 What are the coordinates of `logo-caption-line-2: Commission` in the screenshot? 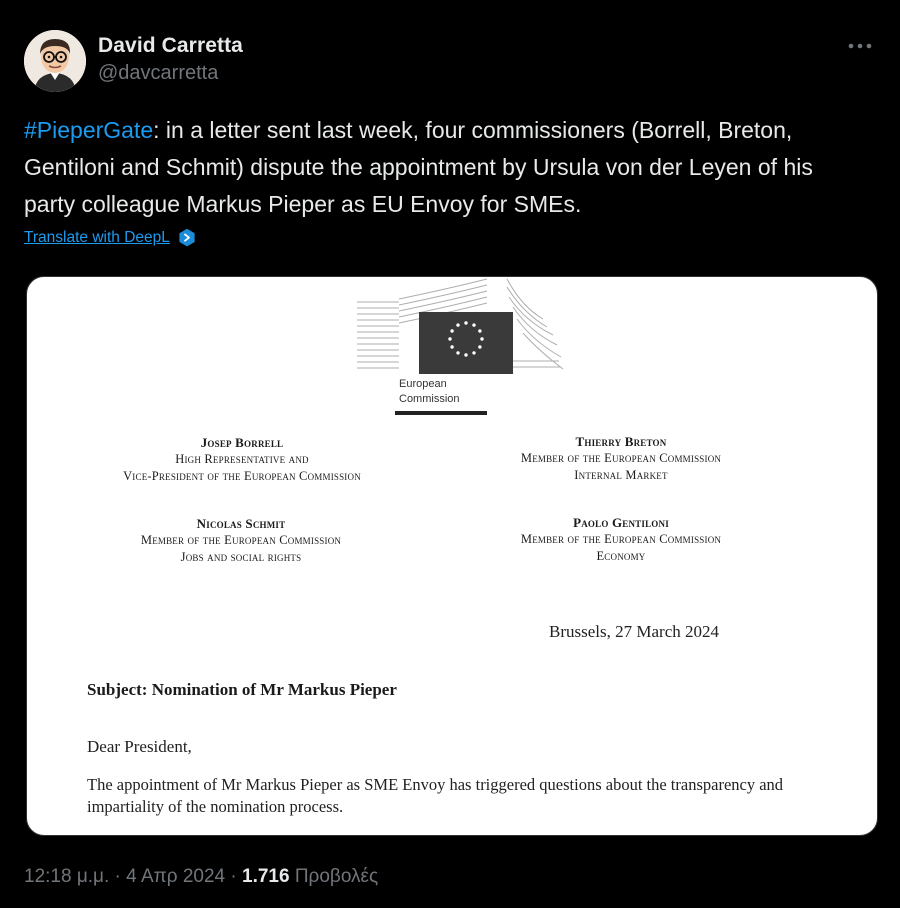 It's located at (429, 399).